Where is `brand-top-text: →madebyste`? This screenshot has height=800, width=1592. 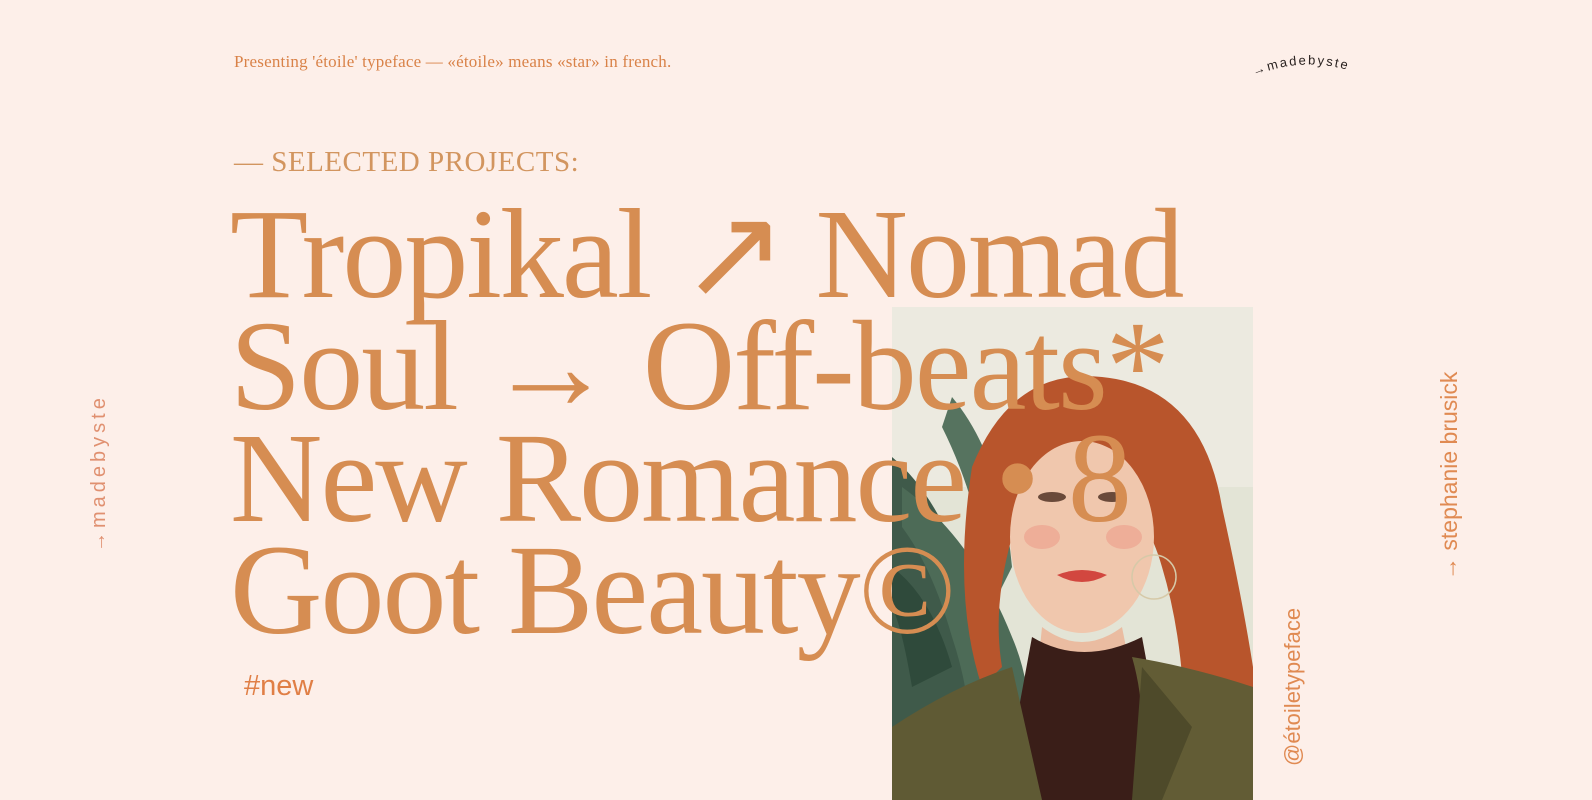 brand-top-text: →madebyste is located at coordinates (1300, 65).